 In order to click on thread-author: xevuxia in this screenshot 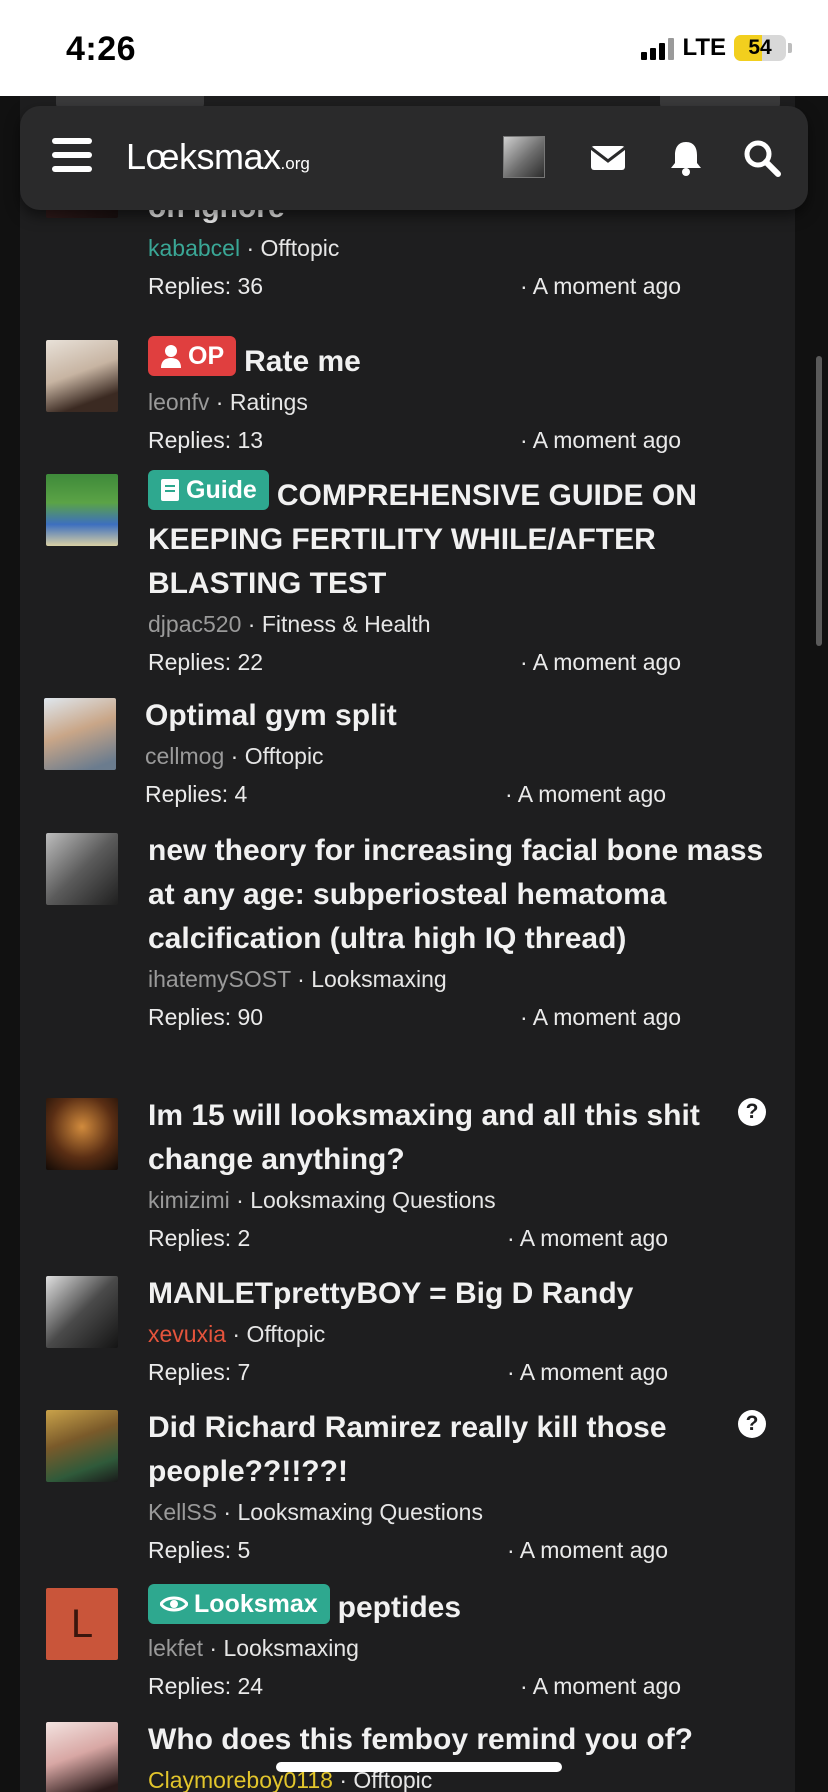, I will do `click(187, 1334)`.